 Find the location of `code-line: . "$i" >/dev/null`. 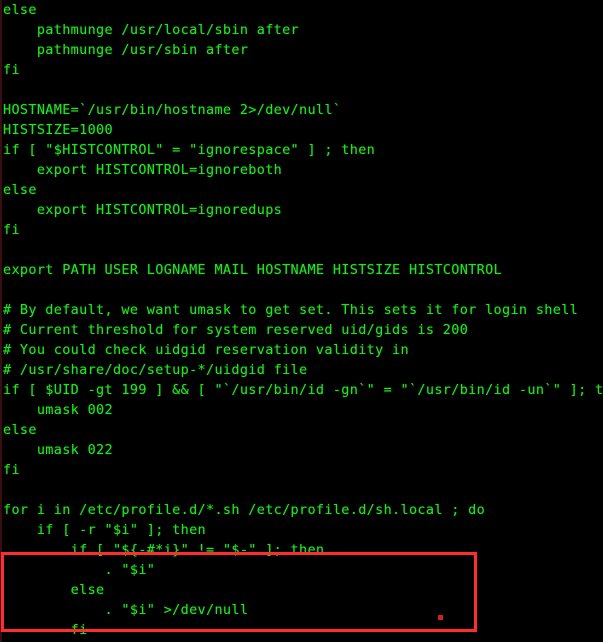

code-line: . "$i" >/dev/null is located at coordinates (301, 610).